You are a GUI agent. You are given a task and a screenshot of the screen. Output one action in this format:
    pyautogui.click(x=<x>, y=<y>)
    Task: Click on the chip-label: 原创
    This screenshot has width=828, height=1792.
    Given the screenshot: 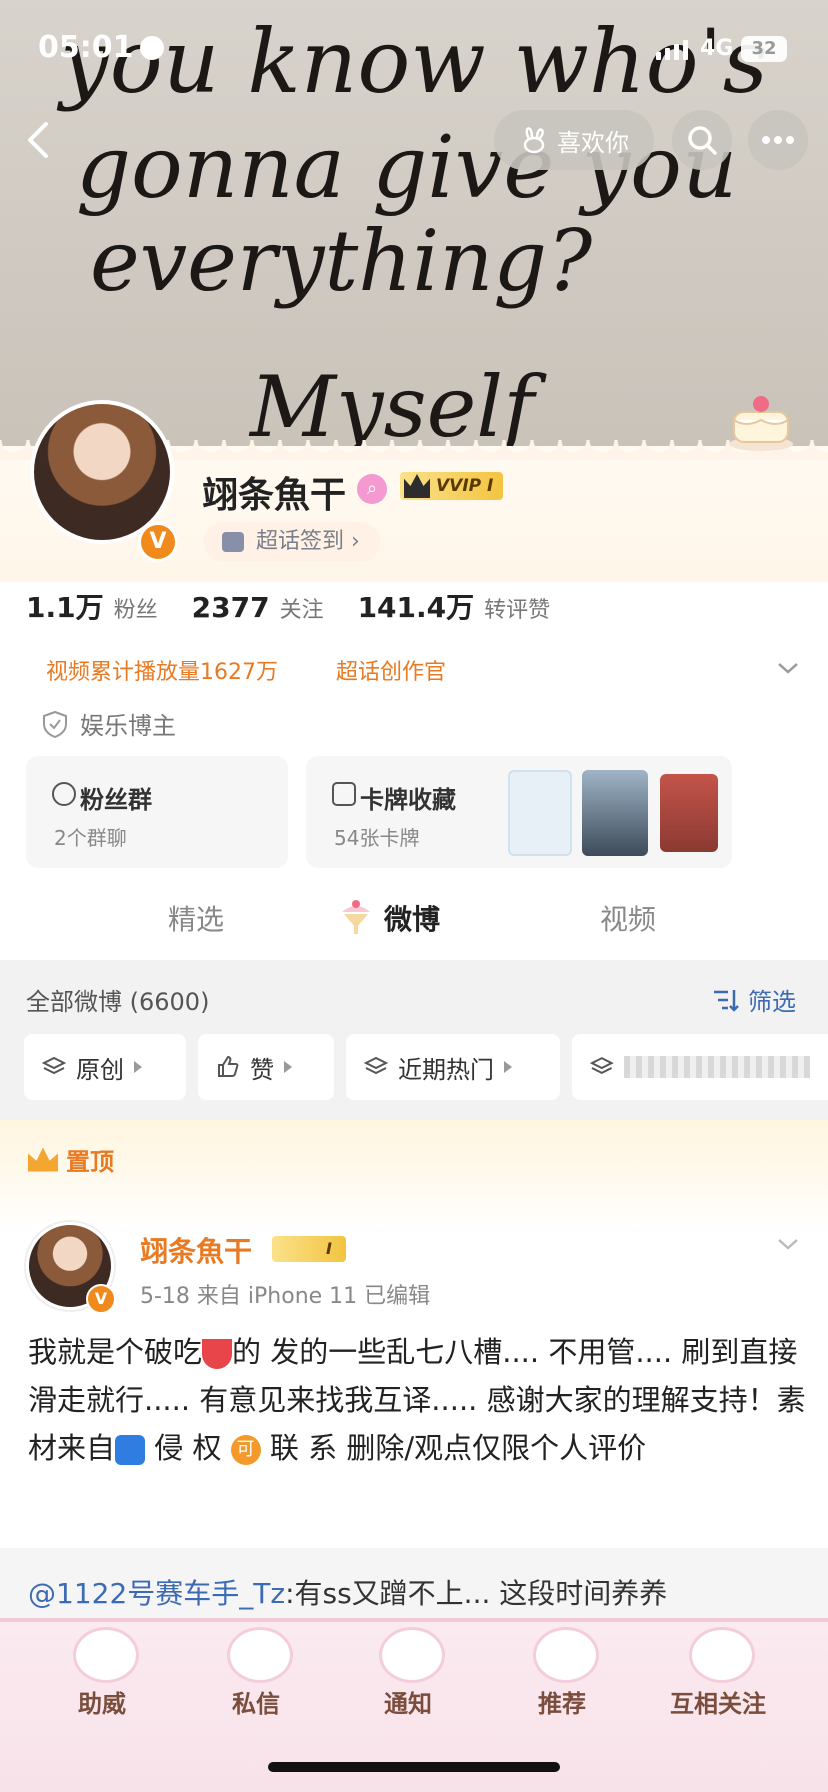 What is the action you would take?
    pyautogui.click(x=100, y=1069)
    